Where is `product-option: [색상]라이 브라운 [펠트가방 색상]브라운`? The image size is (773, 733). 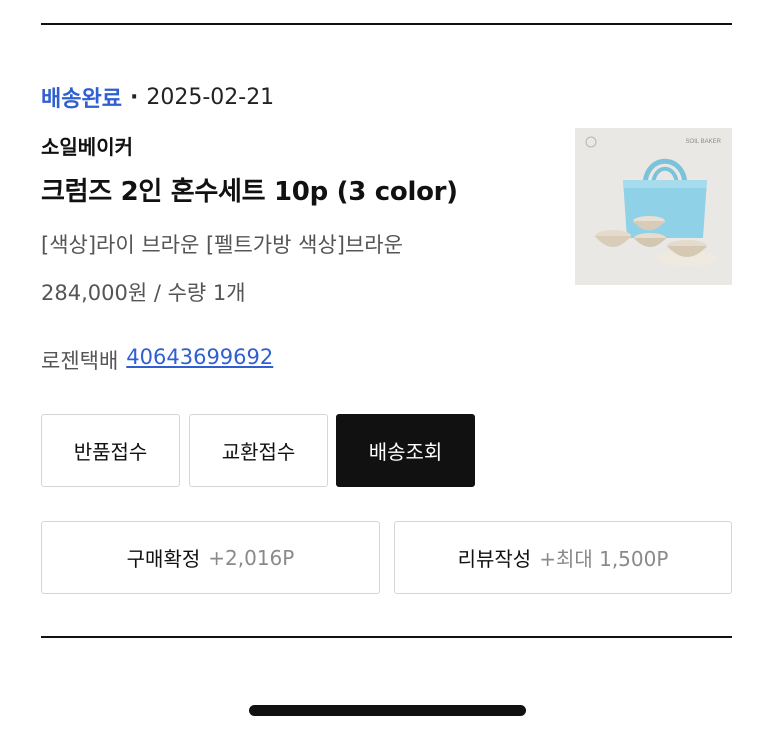
product-option: [색상]라이 브라운 [펠트가방 색상]브라운 is located at coordinates (222, 245).